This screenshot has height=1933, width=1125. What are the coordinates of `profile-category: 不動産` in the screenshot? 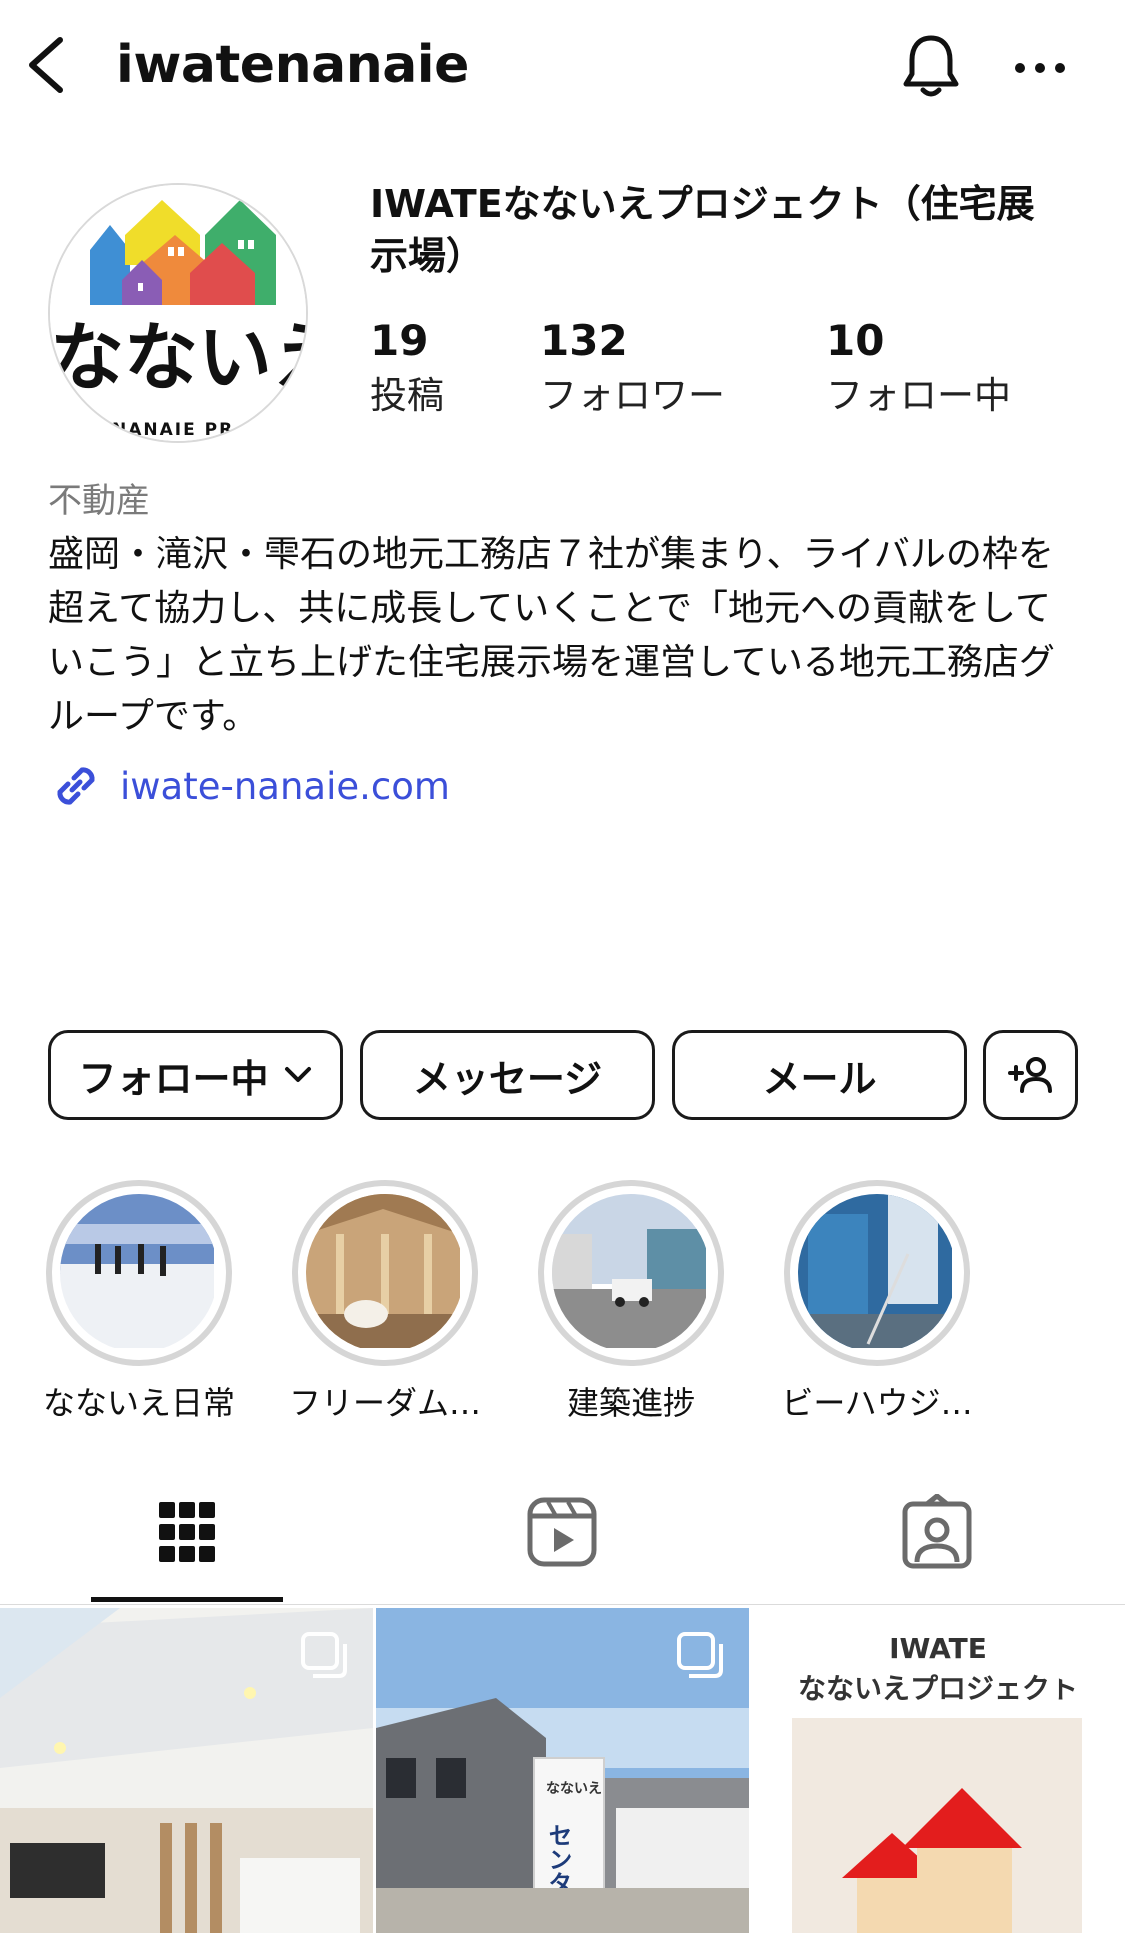 It's located at (99, 501).